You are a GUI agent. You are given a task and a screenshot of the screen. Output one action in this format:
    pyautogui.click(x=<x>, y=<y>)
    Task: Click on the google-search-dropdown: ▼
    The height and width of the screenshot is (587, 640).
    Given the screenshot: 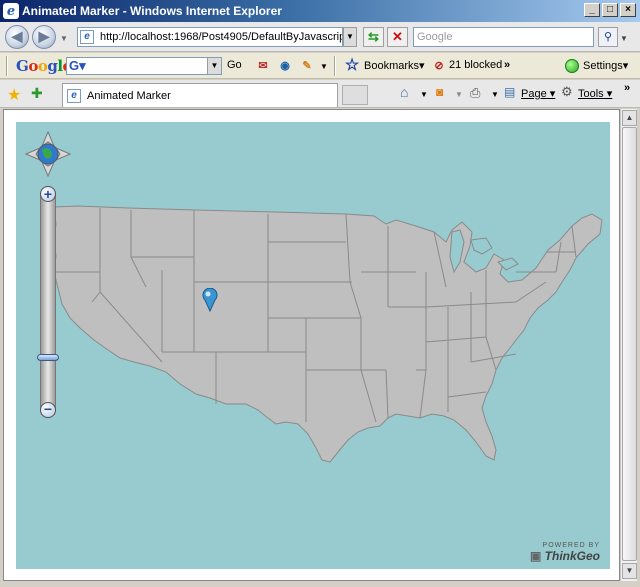 What is the action you would take?
    pyautogui.click(x=214, y=66)
    